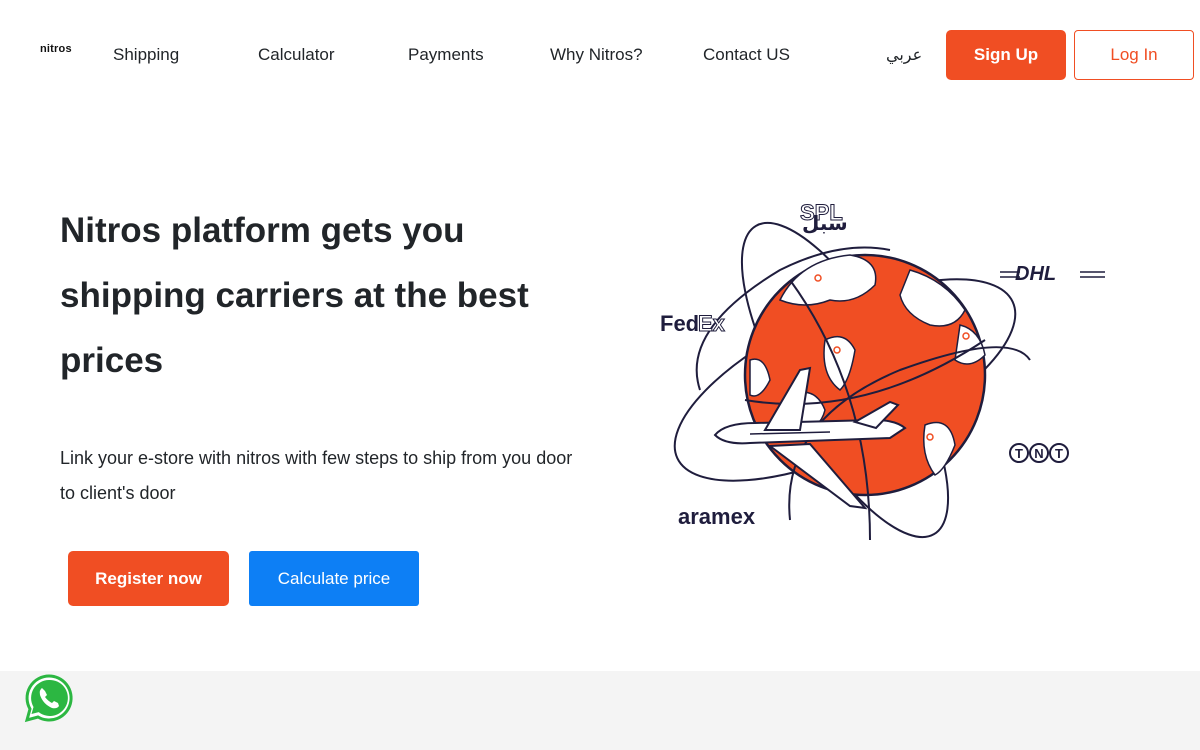 The image size is (1200, 750). Describe the element at coordinates (712, 323) in the screenshot. I see `fedex-ex-text: Ex` at that location.